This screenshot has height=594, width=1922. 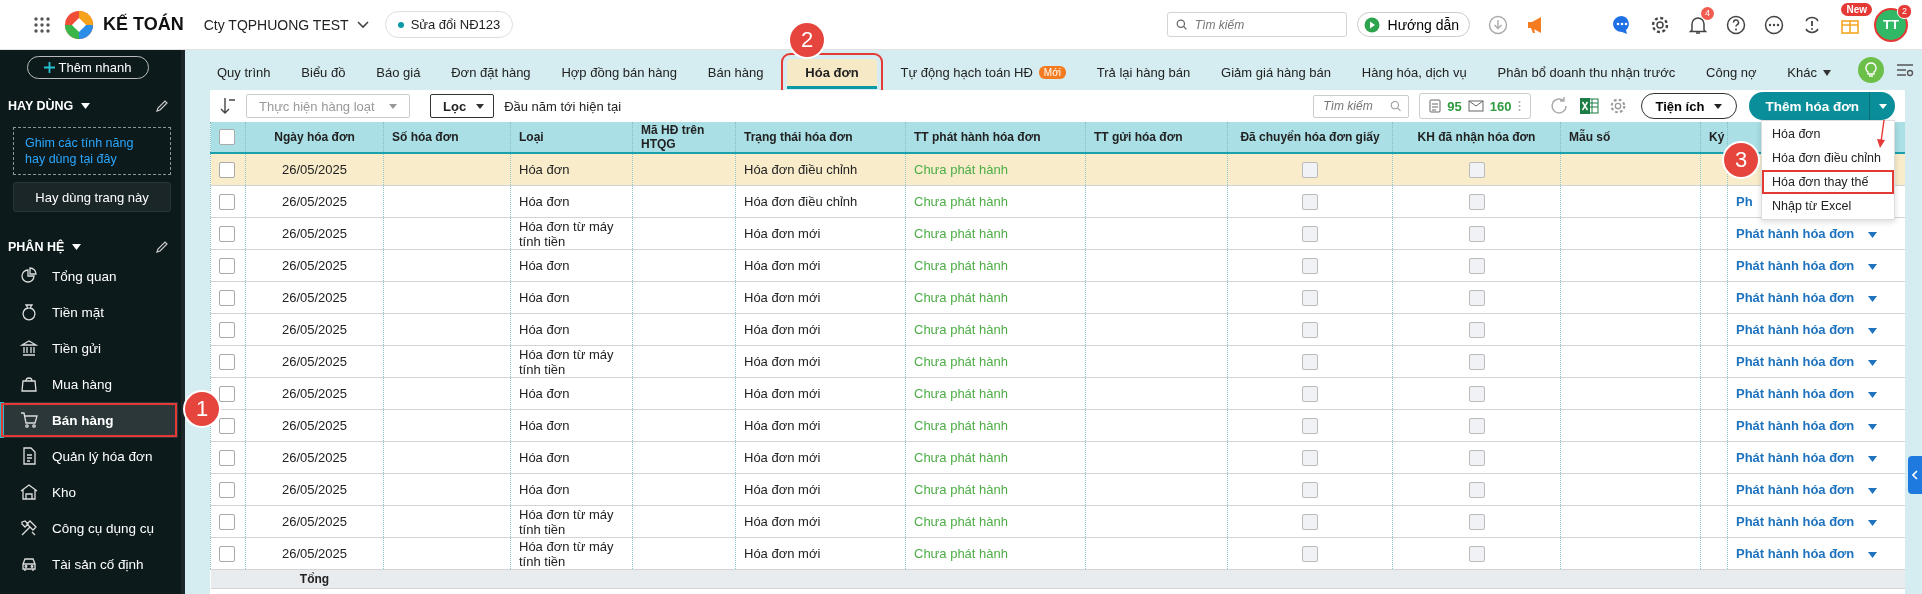 What do you see at coordinates (90, 348) in the screenshot?
I see `sidebar-item: Tiền gửi` at bounding box center [90, 348].